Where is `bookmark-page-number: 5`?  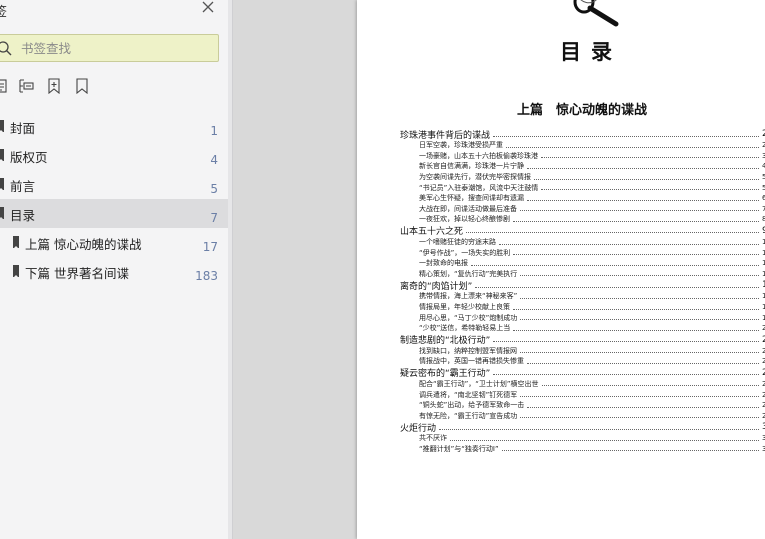 bookmark-page-number: 5 is located at coordinates (214, 189).